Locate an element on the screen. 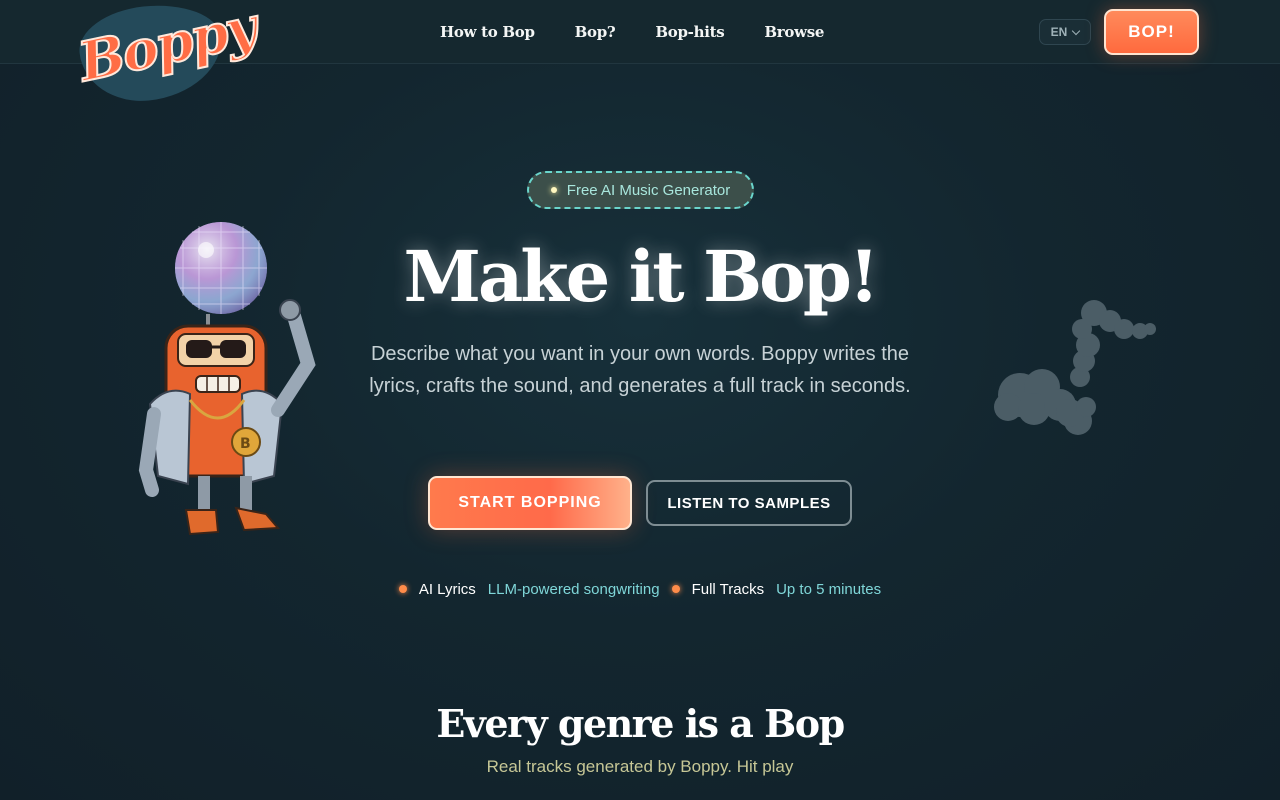 The width and height of the screenshot is (1280, 800). boppy-logo-icon: Boppy is located at coordinates (167, 54).